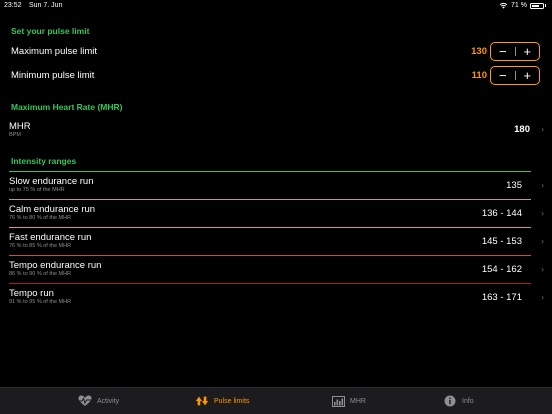 This screenshot has width=552, height=414. I want to click on range-desc: 86 % to 90 % of the MHR, so click(40, 274).